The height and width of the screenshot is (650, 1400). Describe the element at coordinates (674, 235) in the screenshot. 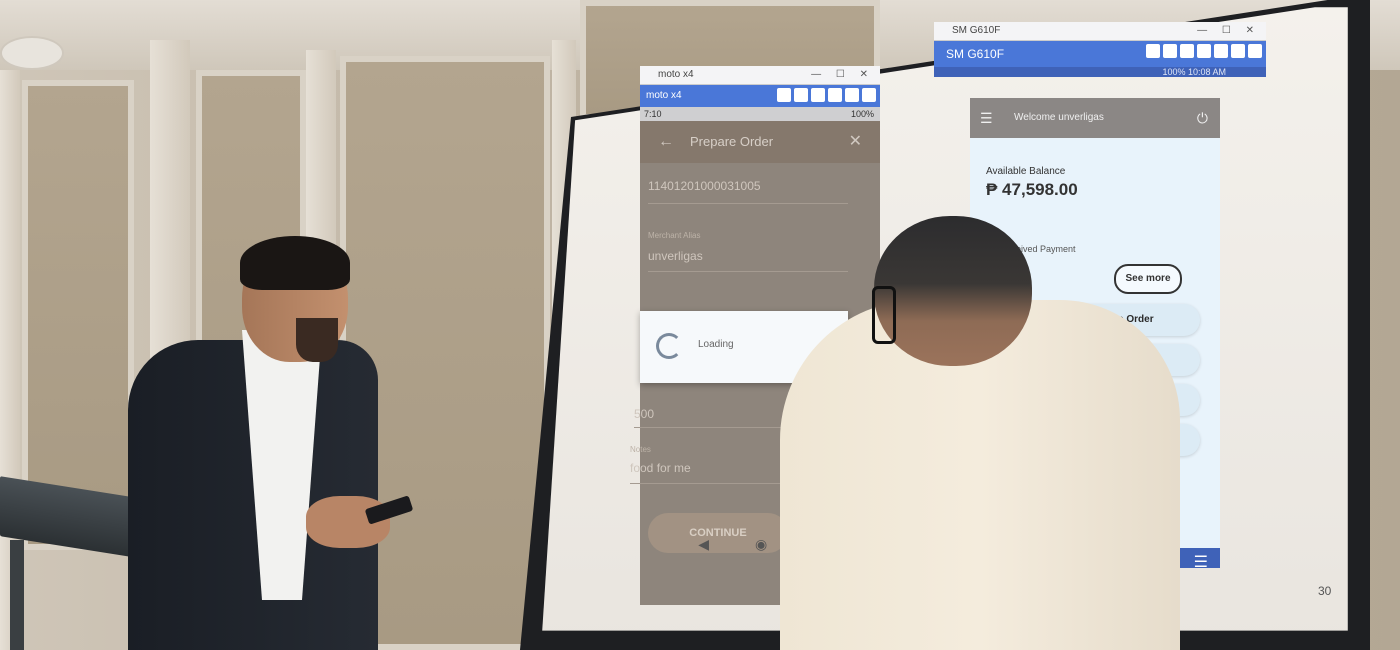

I see `merchant-label: Merchant Alias` at that location.